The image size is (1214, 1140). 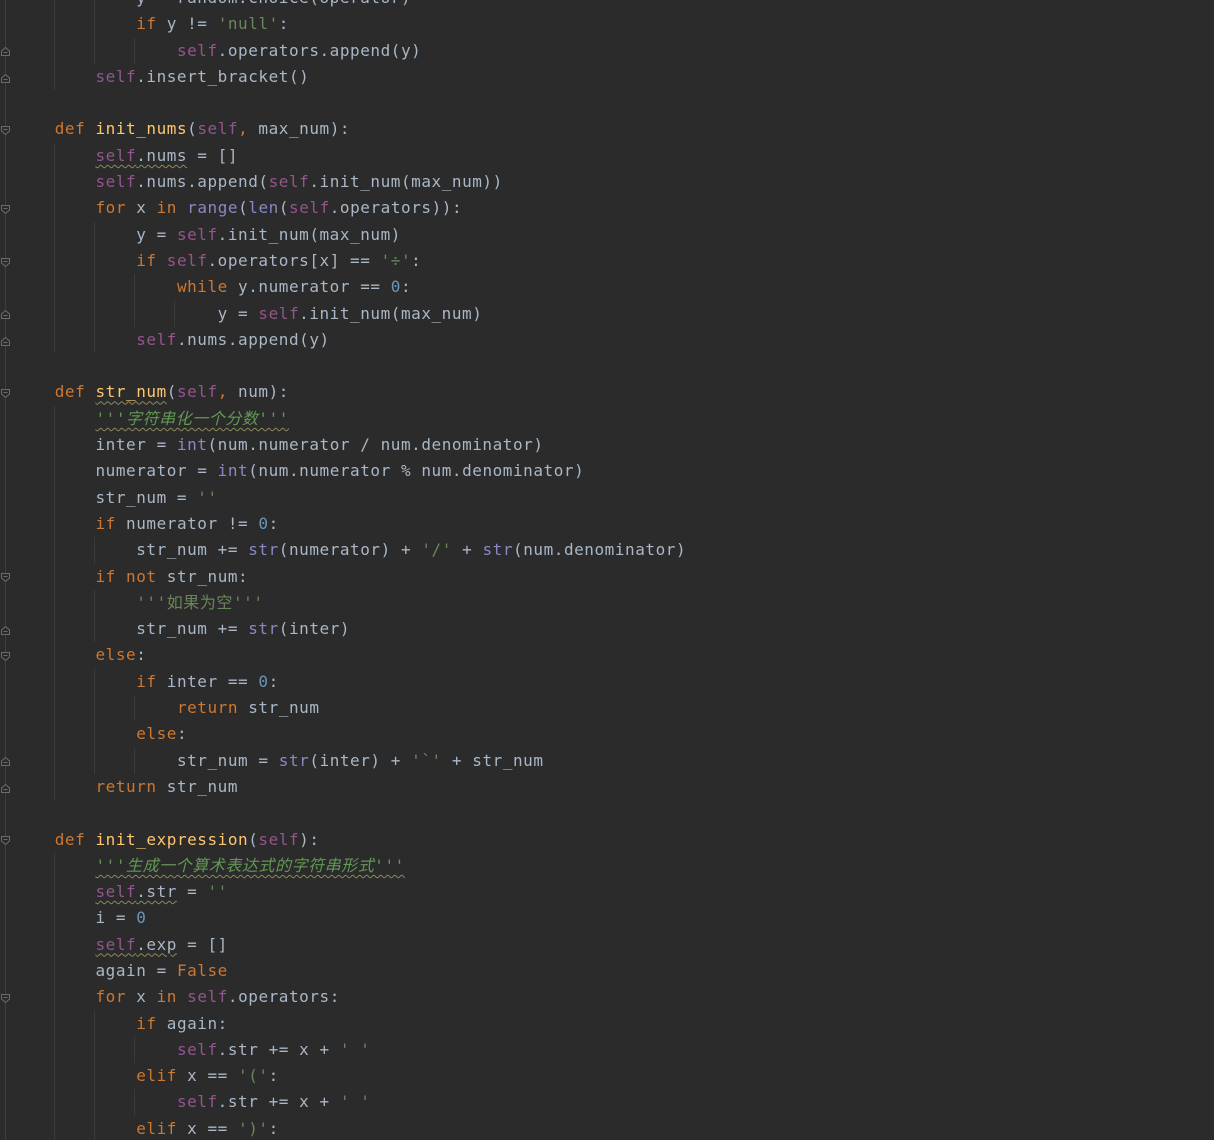 What do you see at coordinates (614, 866) in the screenshot?
I see `code-line: '''生成一个算术表达式的字符串形式'''` at bounding box center [614, 866].